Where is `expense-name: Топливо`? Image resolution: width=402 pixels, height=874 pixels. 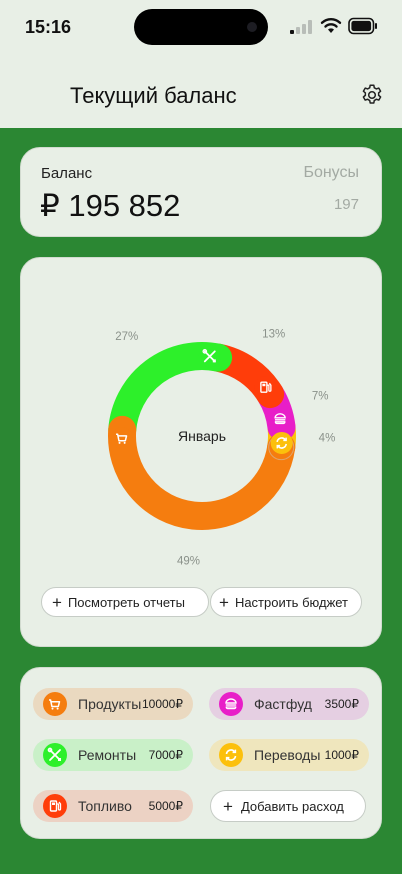
expense-name: Топливо is located at coordinates (105, 806).